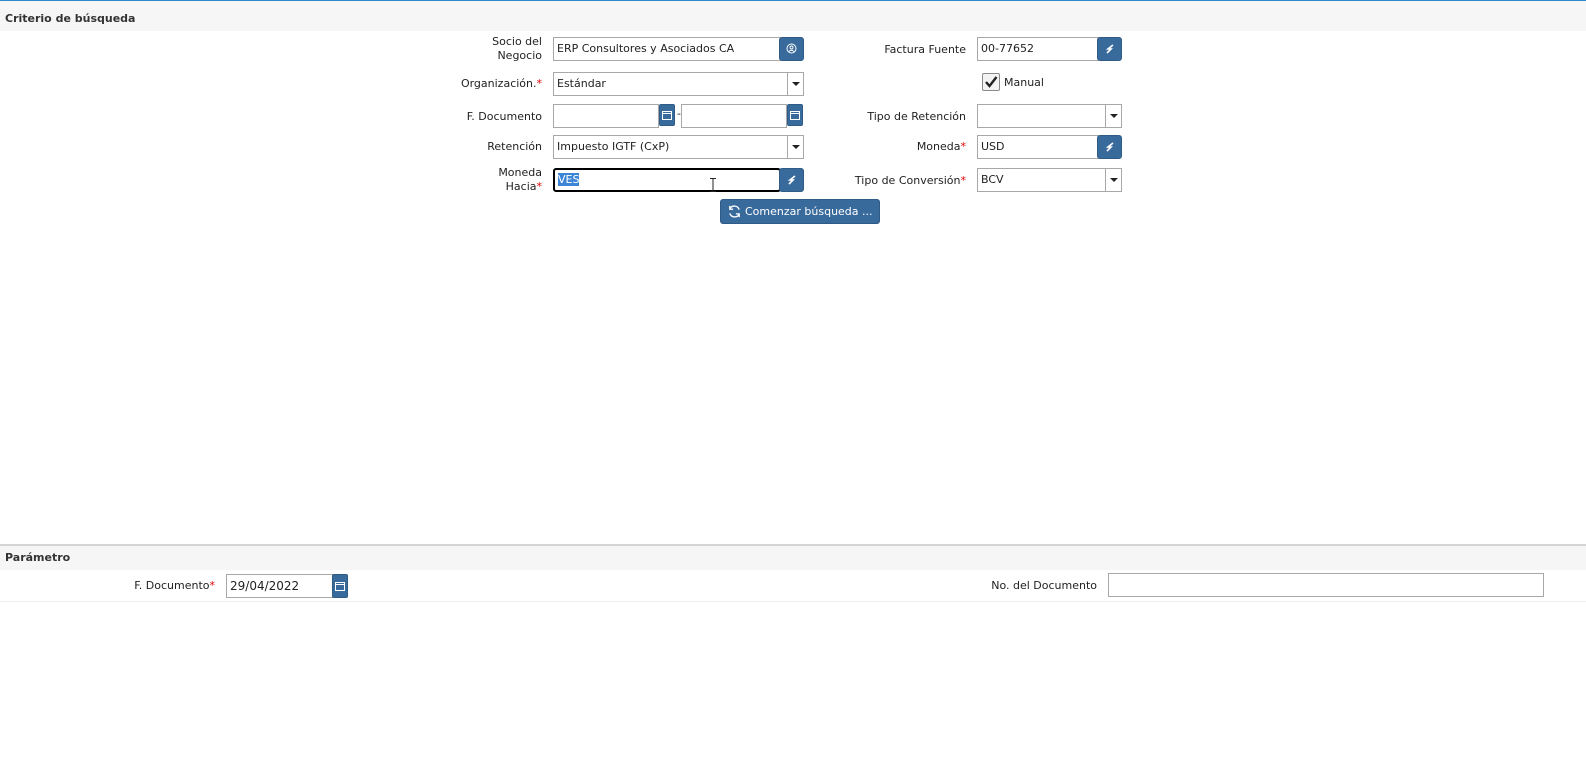 The height and width of the screenshot is (765, 1586). What do you see at coordinates (1326, 585) in the screenshot?
I see `no-documento-field` at bounding box center [1326, 585].